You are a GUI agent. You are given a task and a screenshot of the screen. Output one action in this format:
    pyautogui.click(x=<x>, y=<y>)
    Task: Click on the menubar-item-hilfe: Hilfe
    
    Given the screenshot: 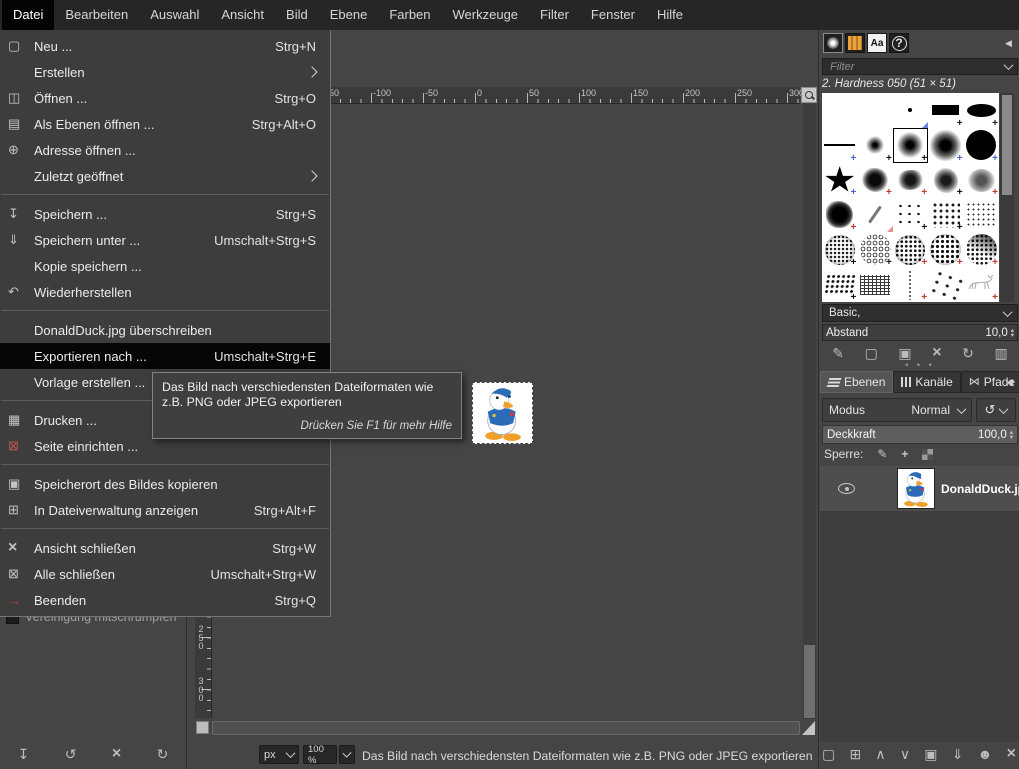 What is the action you would take?
    pyautogui.click(x=670, y=15)
    